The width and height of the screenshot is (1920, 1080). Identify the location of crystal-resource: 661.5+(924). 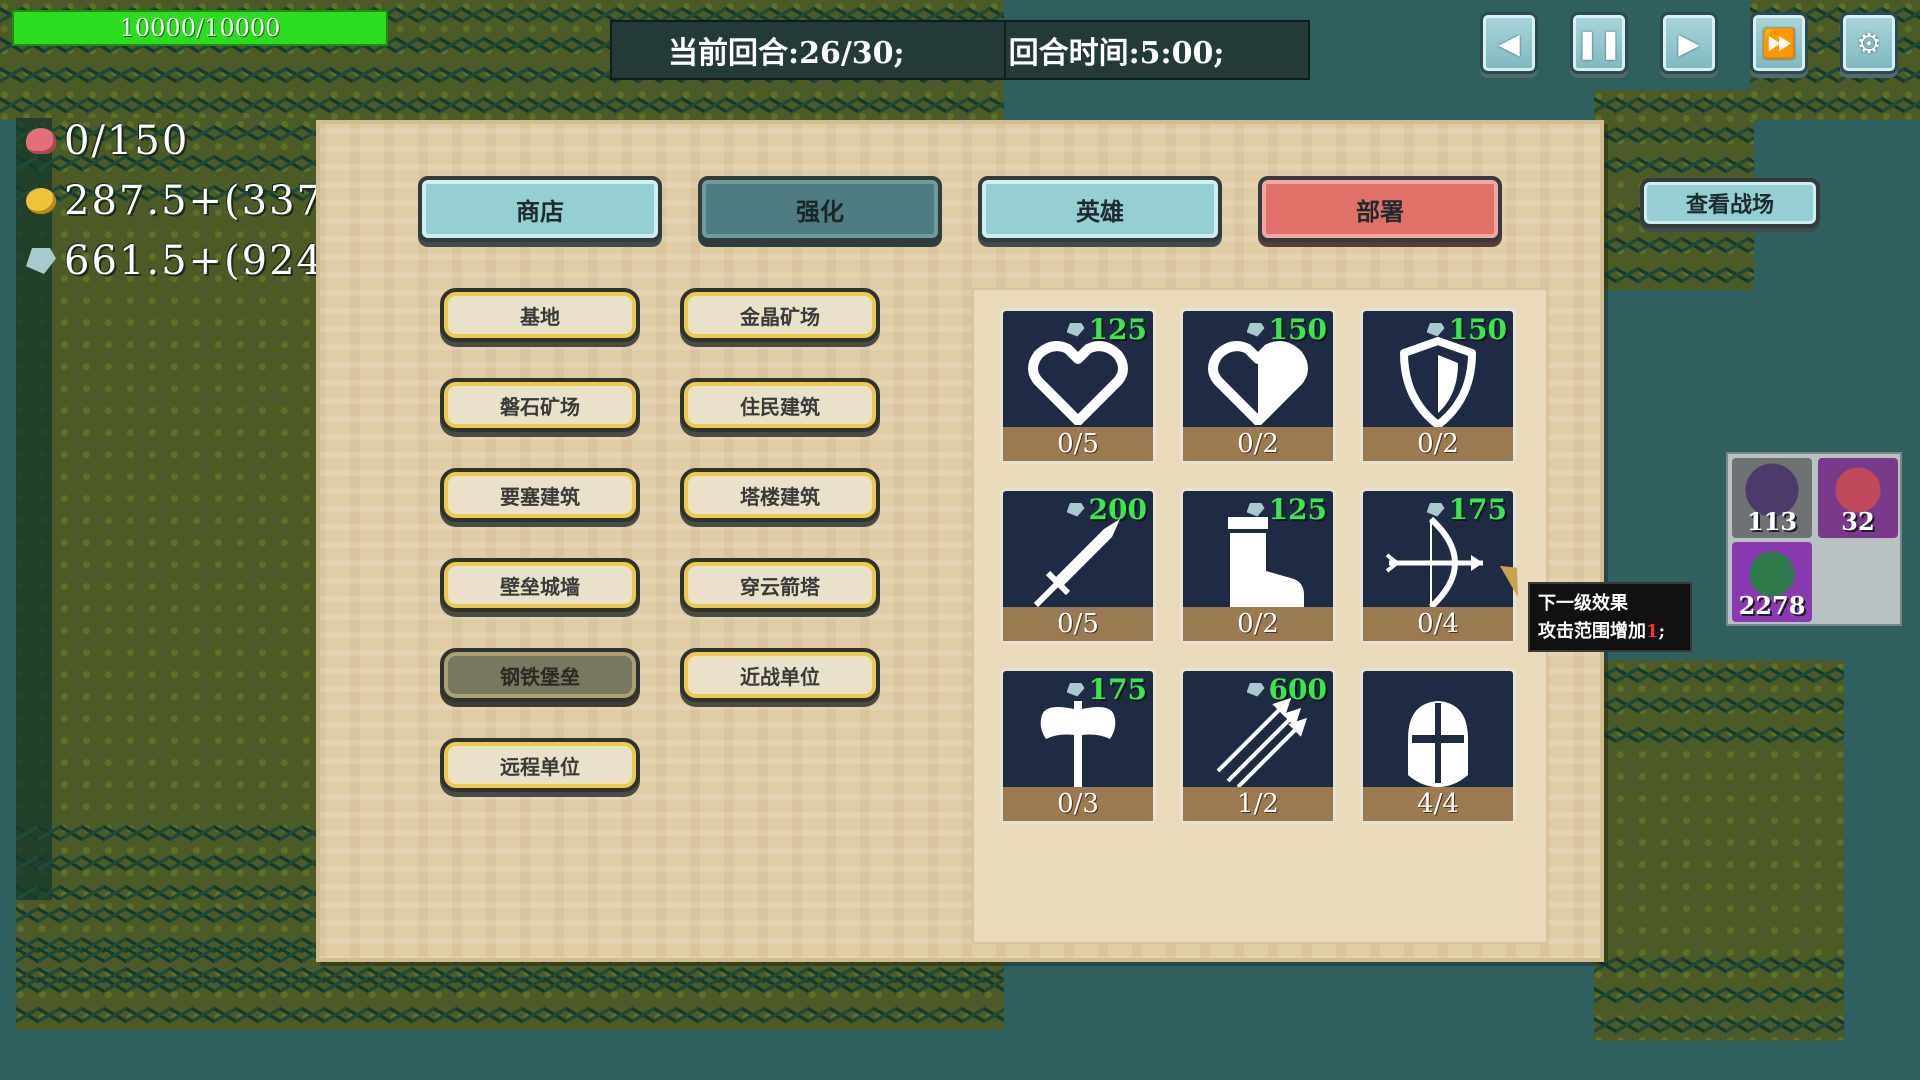
(184, 261).